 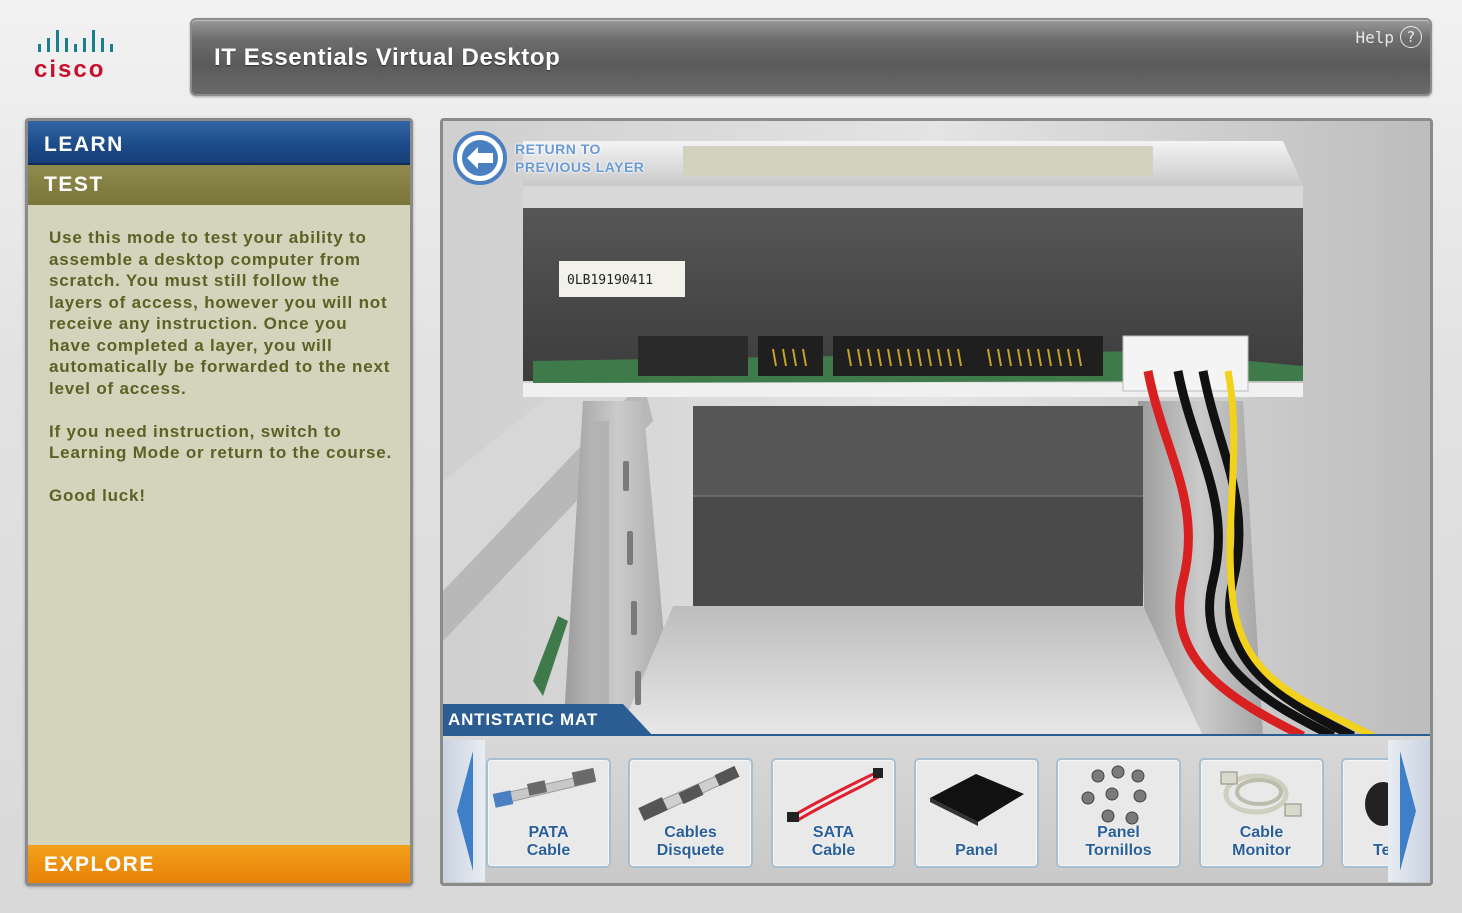 I want to click on scroll-right-button, so click(x=1409, y=811).